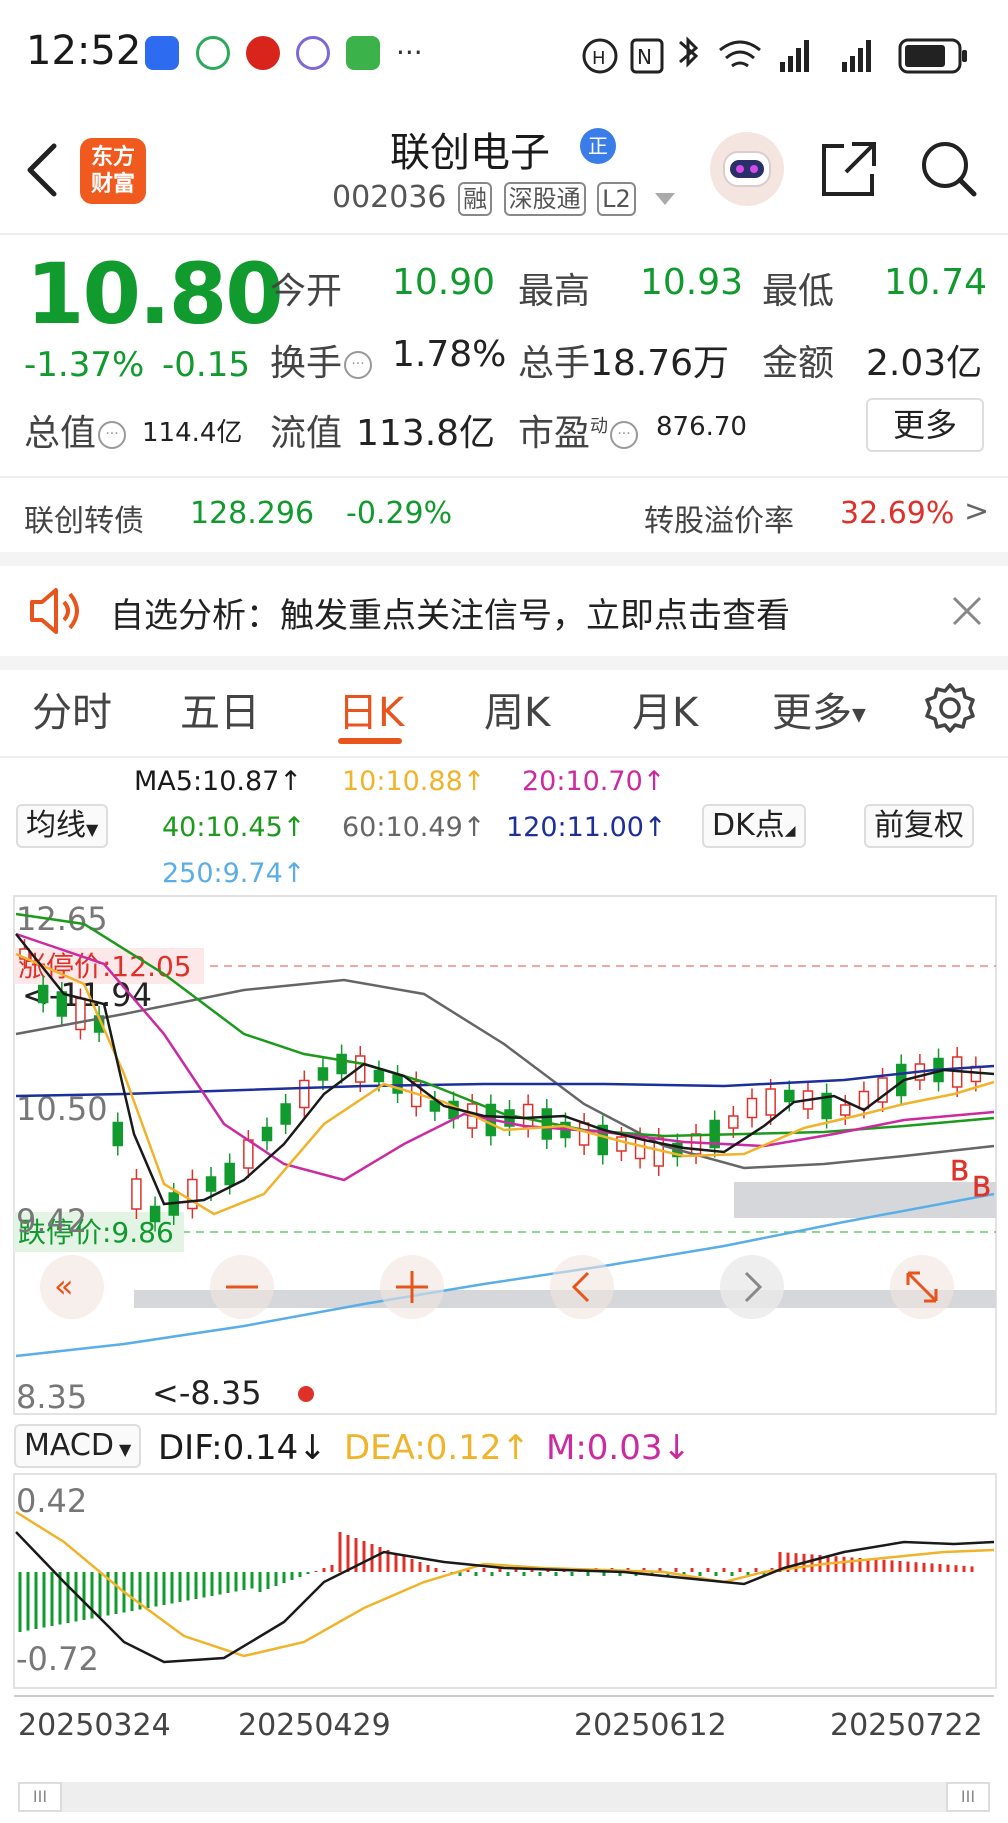 This screenshot has width=1008, height=1823. I want to click on x-label-2: 20250429, so click(314, 1725).